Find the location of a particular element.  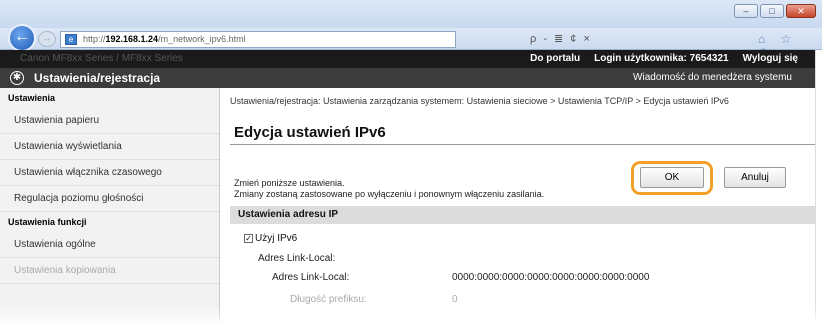

login-user: Login użytkownika: 7654321 is located at coordinates (661, 58).